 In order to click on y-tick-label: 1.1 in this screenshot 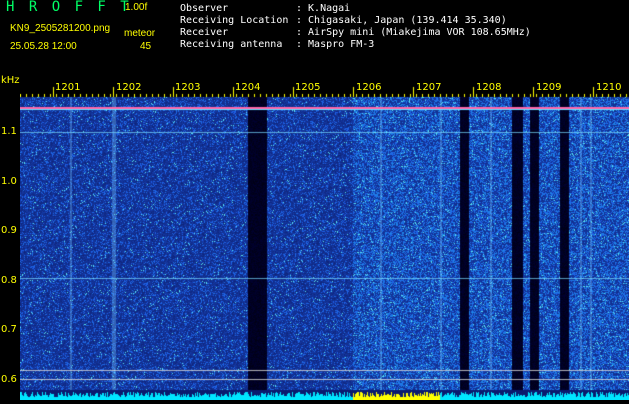, I will do `click(9, 131)`.